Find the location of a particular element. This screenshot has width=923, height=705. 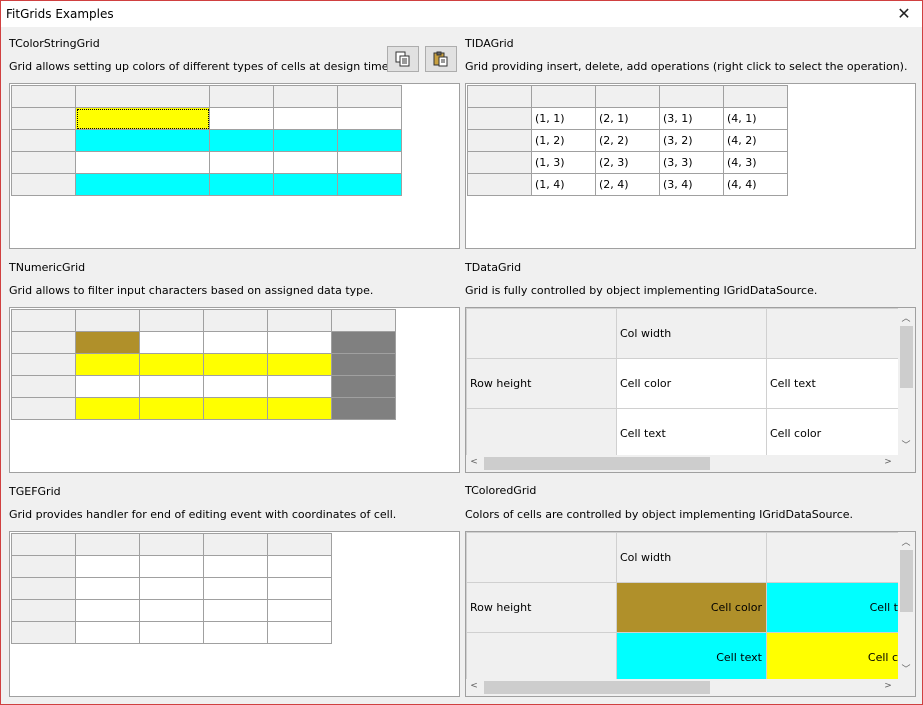

gef-grid is located at coordinates (171, 588).